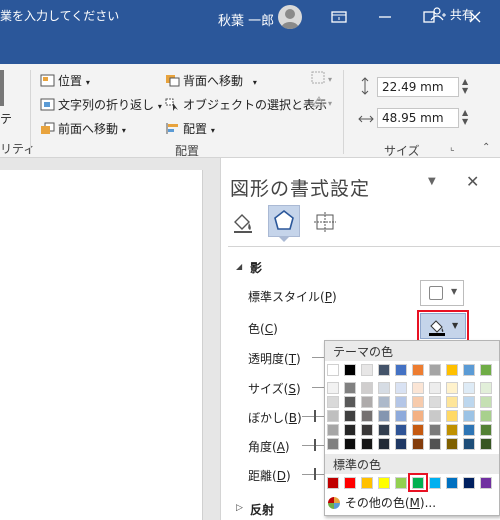 This screenshot has height=520, width=500. I want to click on align-button: 配置 ▾, so click(190, 128).